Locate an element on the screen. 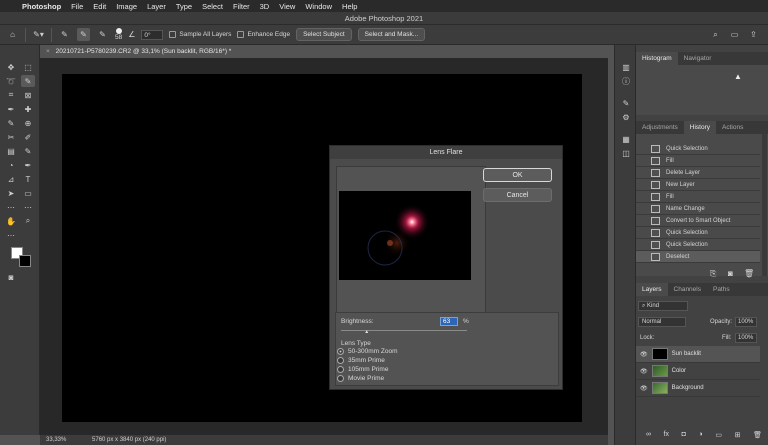  flare-preview is located at coordinates (405, 235).